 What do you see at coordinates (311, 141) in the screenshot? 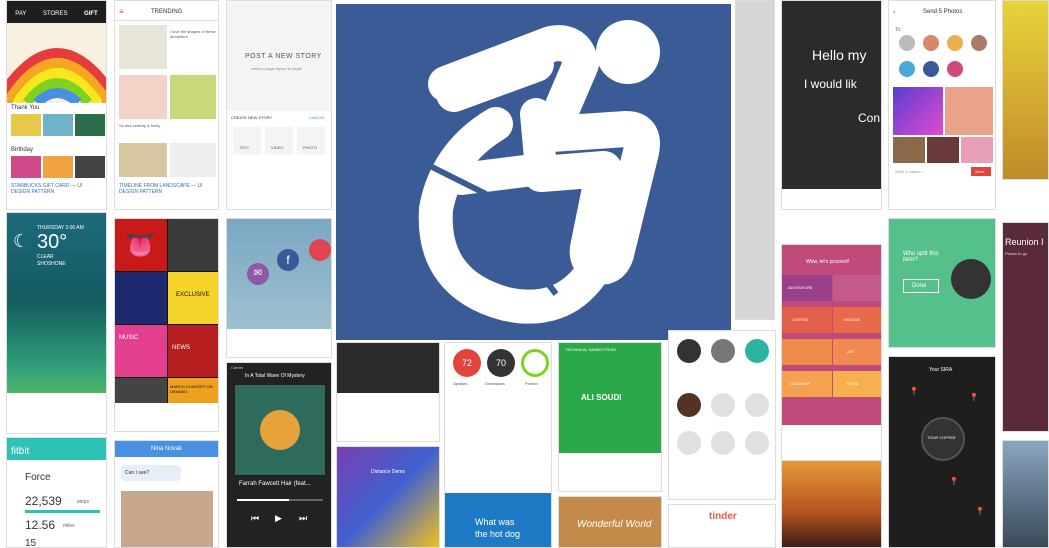
I see `photo-option-button: PHOTO` at bounding box center [311, 141].